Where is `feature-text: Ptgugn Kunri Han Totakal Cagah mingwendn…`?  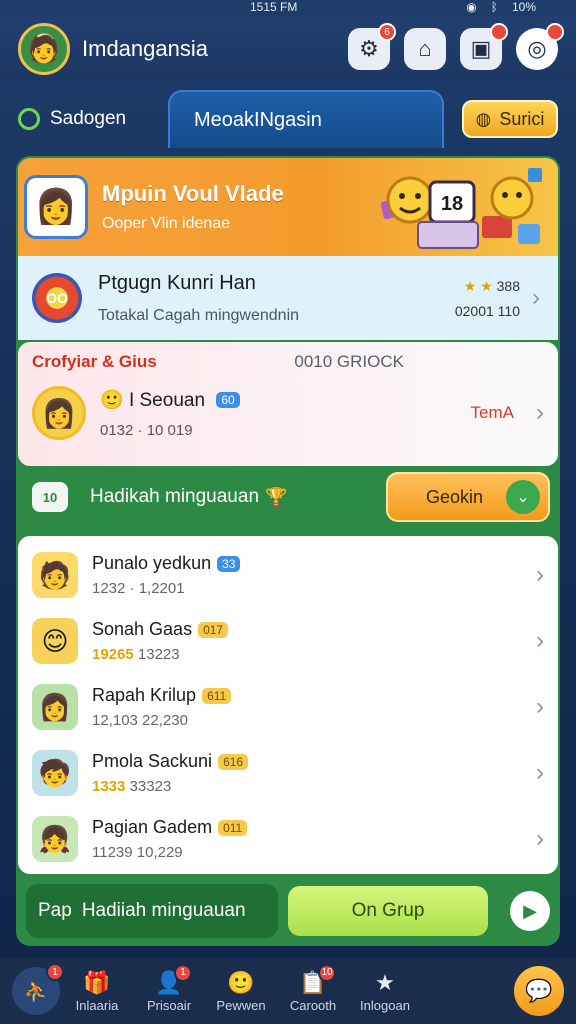 feature-text: Ptgugn Kunri Han Totakal Cagah mingwendn… is located at coordinates (276, 298).